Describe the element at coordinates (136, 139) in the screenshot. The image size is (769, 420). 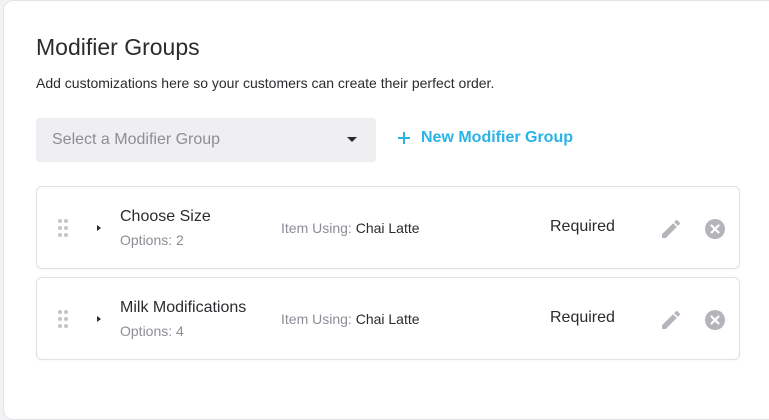
I see `modifier-group-select-placeholder: Select a Modifier Group` at that location.